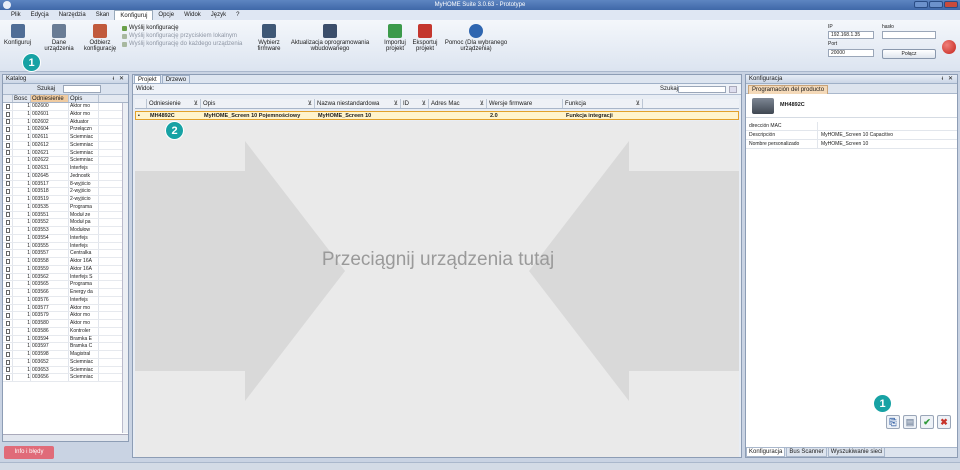 The width and height of the screenshot is (960, 470). I want to click on table-row: 1 003551 Moduł ze, so click(65, 215).